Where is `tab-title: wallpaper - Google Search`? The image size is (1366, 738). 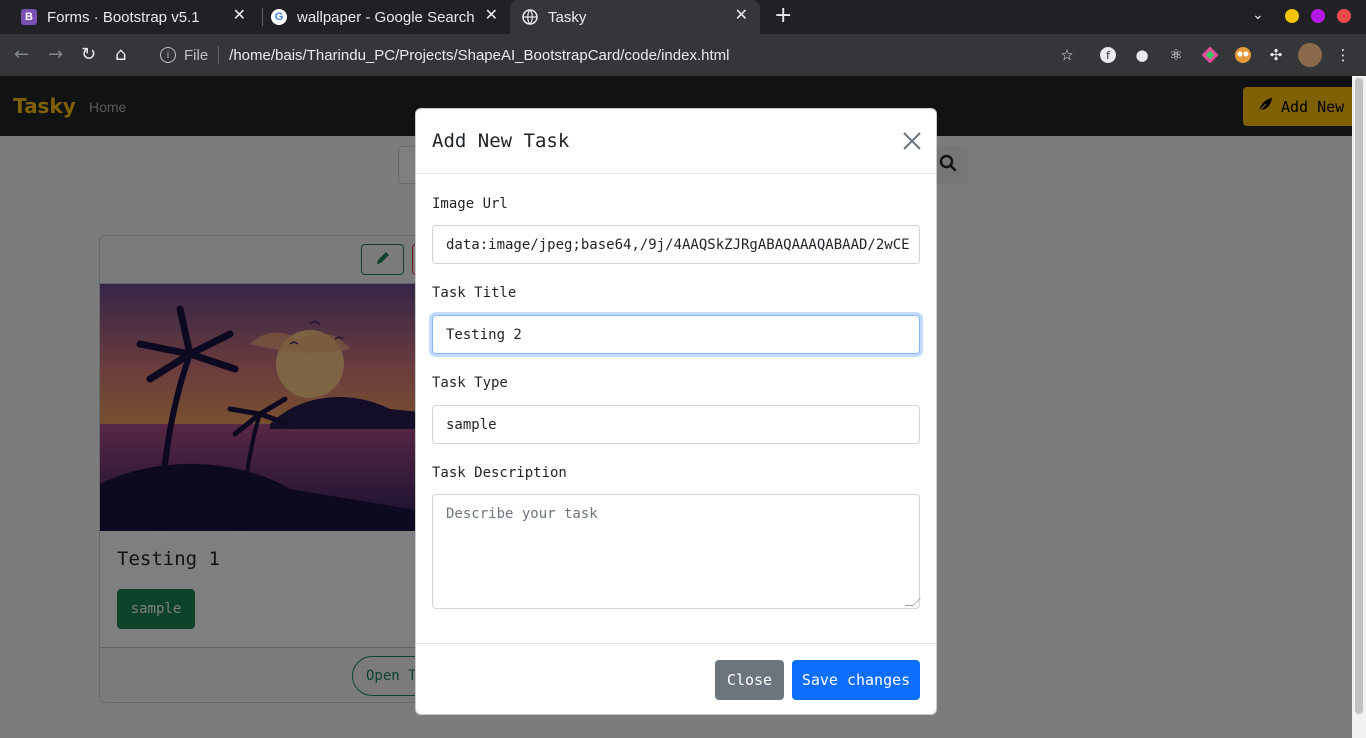
tab-title: wallpaper - Google Search is located at coordinates (386, 17).